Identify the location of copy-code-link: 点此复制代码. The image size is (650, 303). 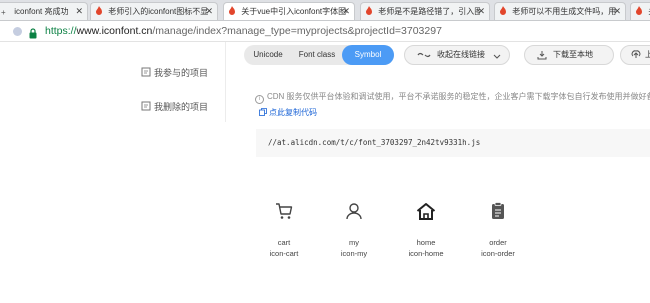
(288, 113).